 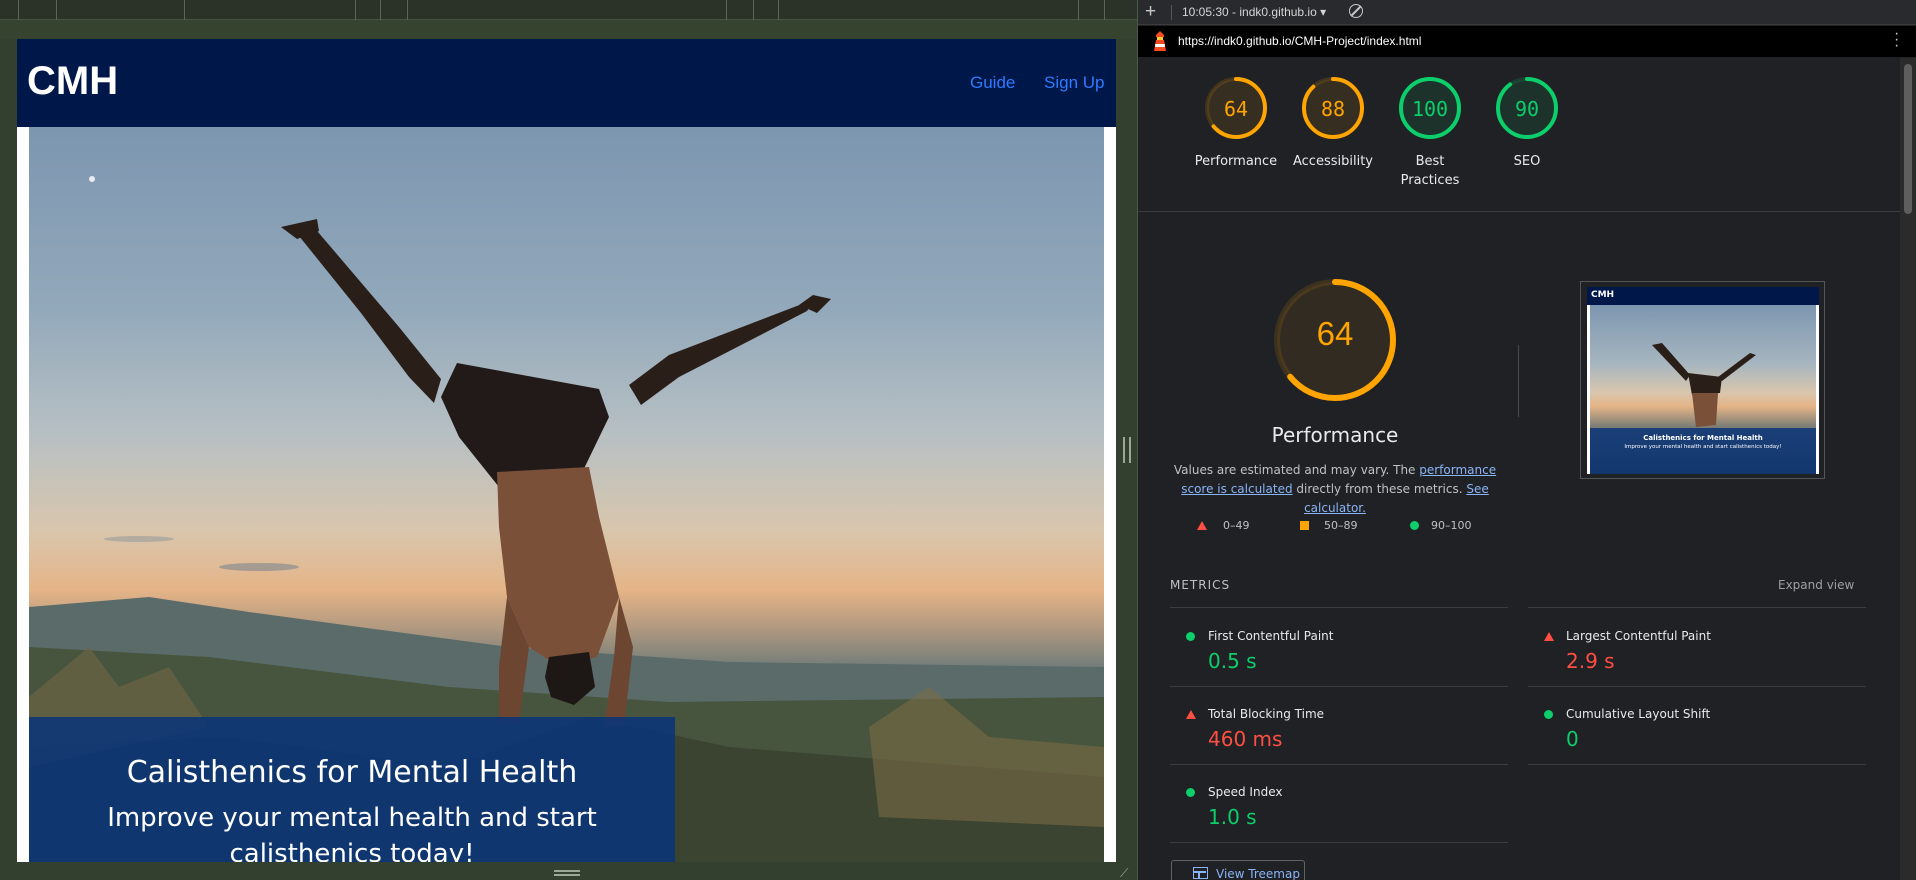 What do you see at coordinates (1518, 381) in the screenshot?
I see `vertical-separator` at bounding box center [1518, 381].